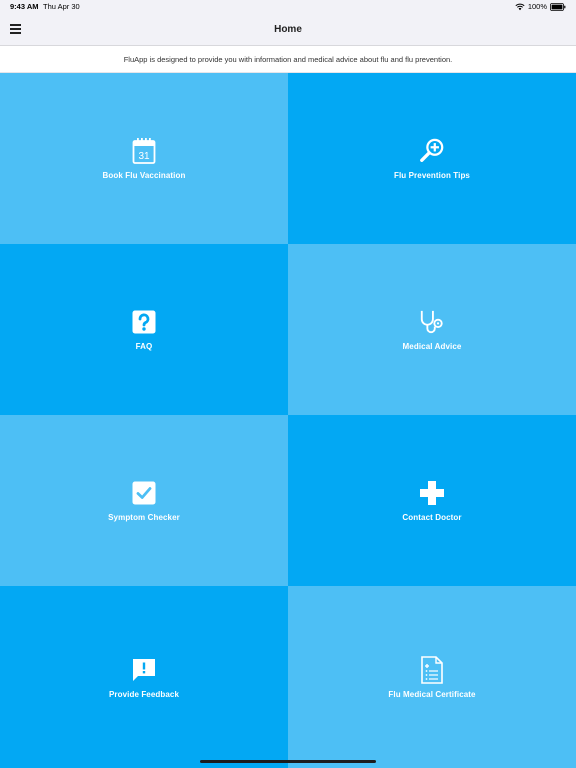  Describe the element at coordinates (432, 669) in the screenshot. I see `certificate-document-icon` at that location.